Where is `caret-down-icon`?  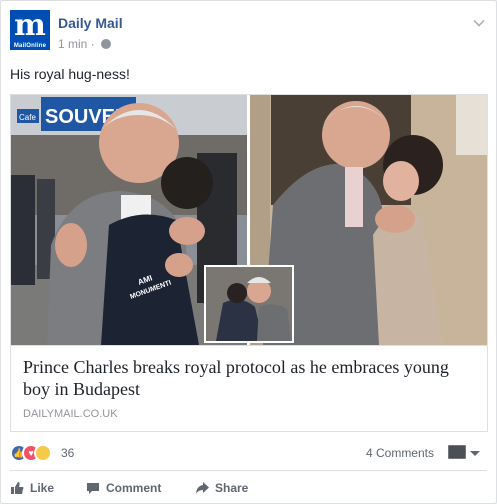
caret-down-icon is located at coordinates (475, 453).